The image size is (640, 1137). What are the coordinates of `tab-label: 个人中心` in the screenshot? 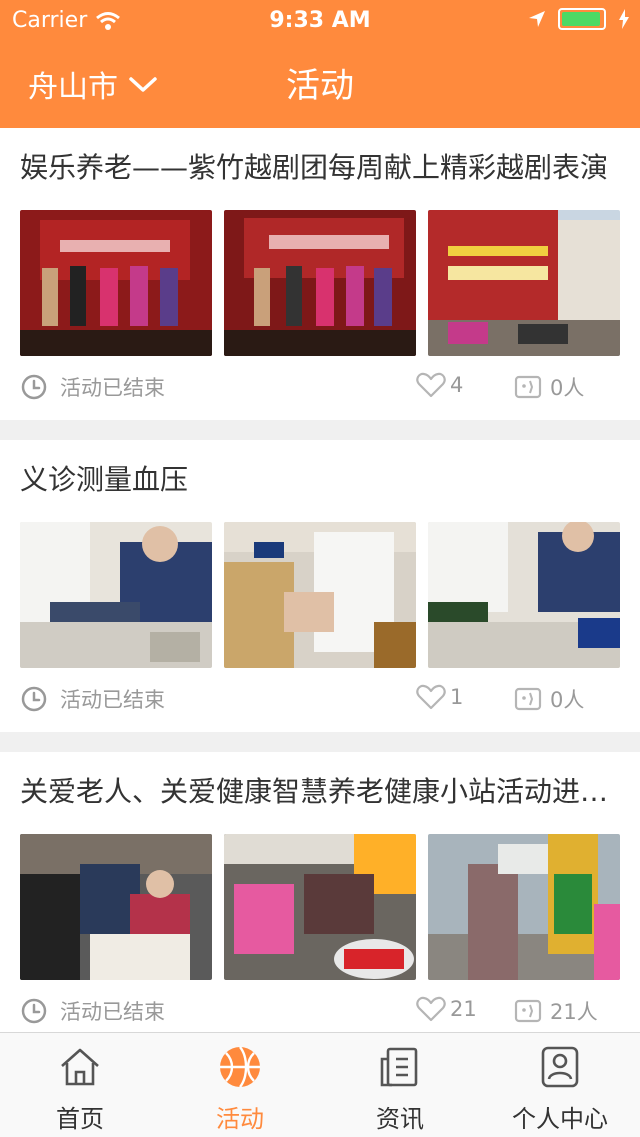 It's located at (560, 1119).